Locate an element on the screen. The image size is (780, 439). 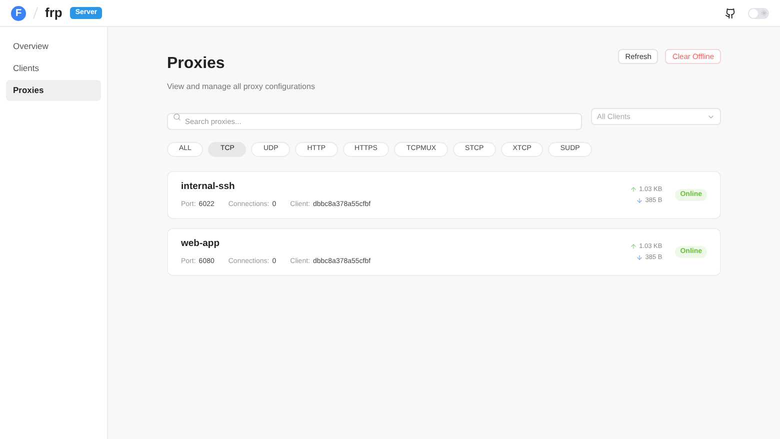
sun-icon is located at coordinates (764, 13).